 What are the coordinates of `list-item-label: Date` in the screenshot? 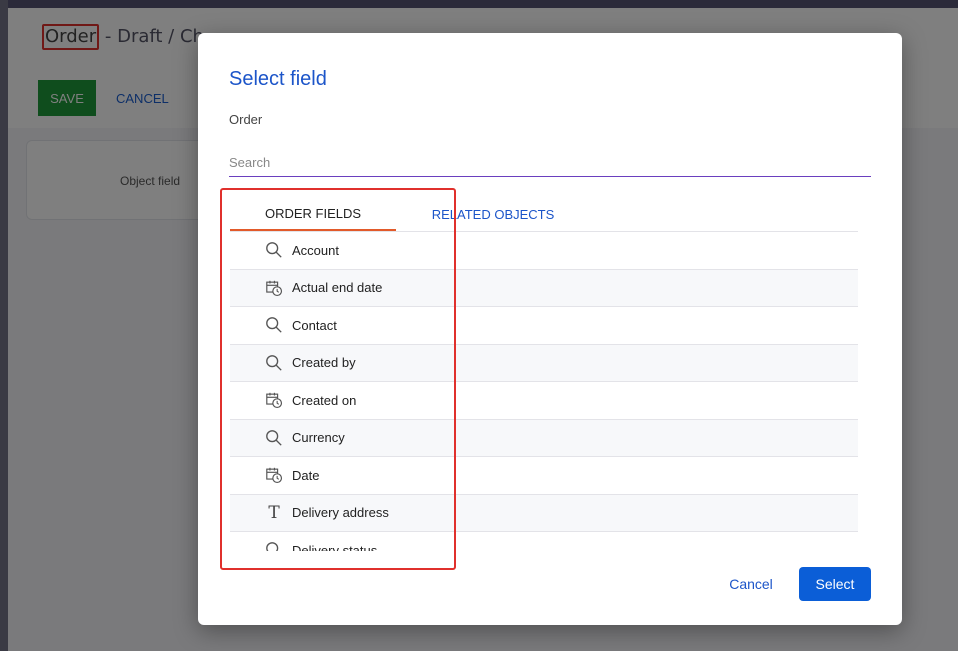 It's located at (306, 475).